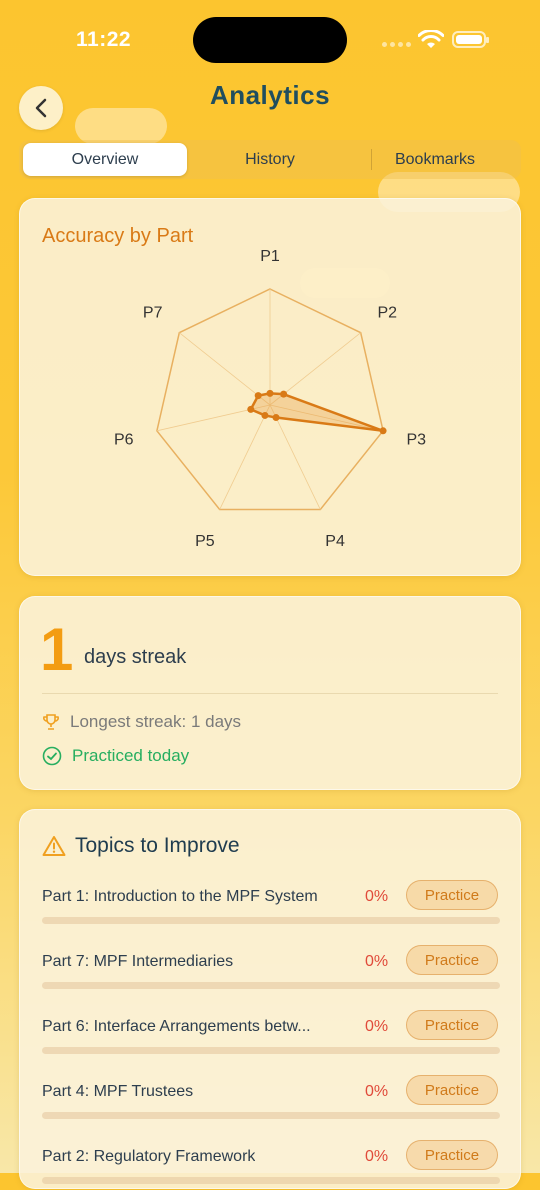 The image size is (540, 1190). I want to click on dynamic-island, so click(270, 40).